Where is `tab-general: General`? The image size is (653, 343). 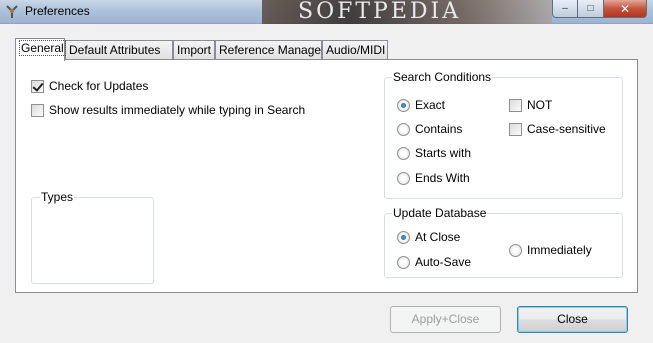
tab-general: General is located at coordinates (40, 49).